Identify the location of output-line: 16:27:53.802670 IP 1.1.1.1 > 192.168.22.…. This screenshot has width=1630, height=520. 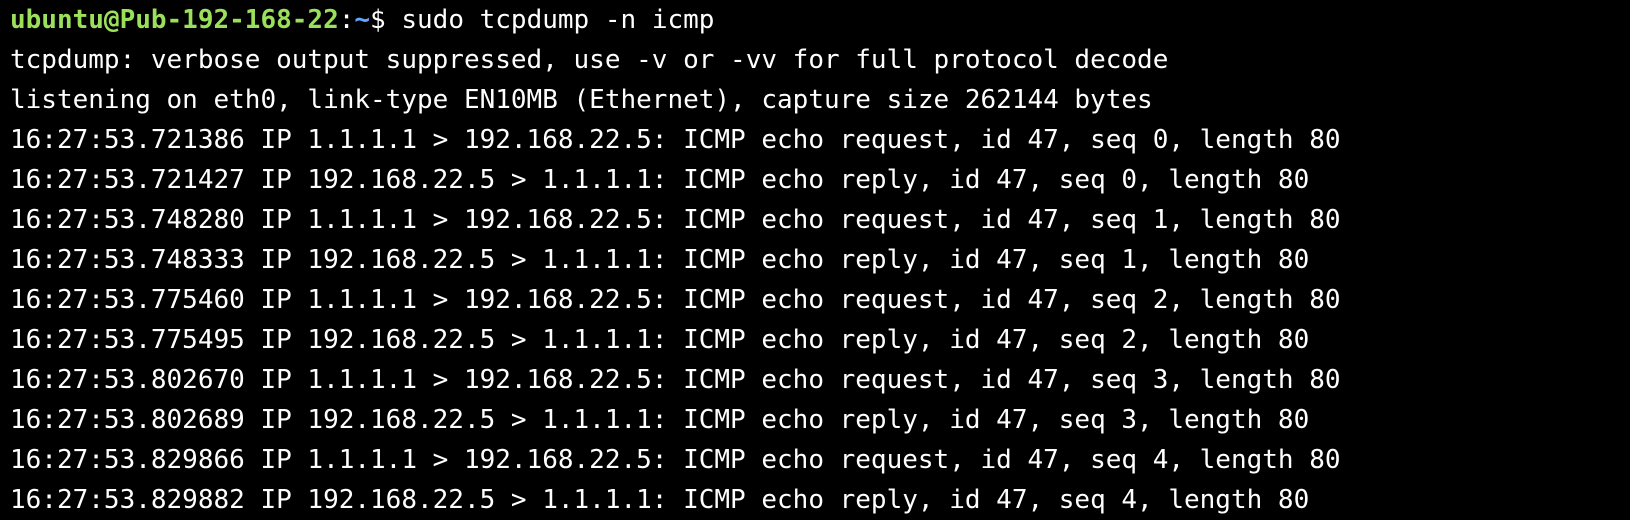
(675, 380).